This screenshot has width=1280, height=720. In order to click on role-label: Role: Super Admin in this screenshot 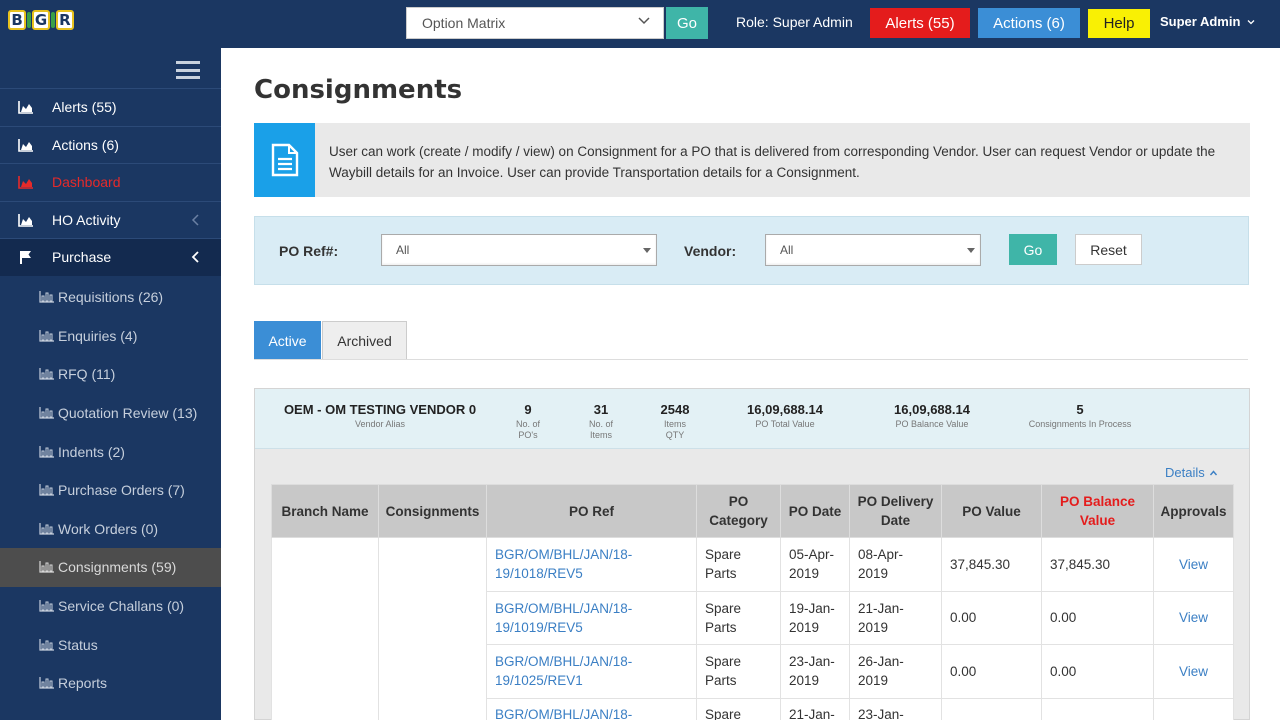, I will do `click(794, 22)`.